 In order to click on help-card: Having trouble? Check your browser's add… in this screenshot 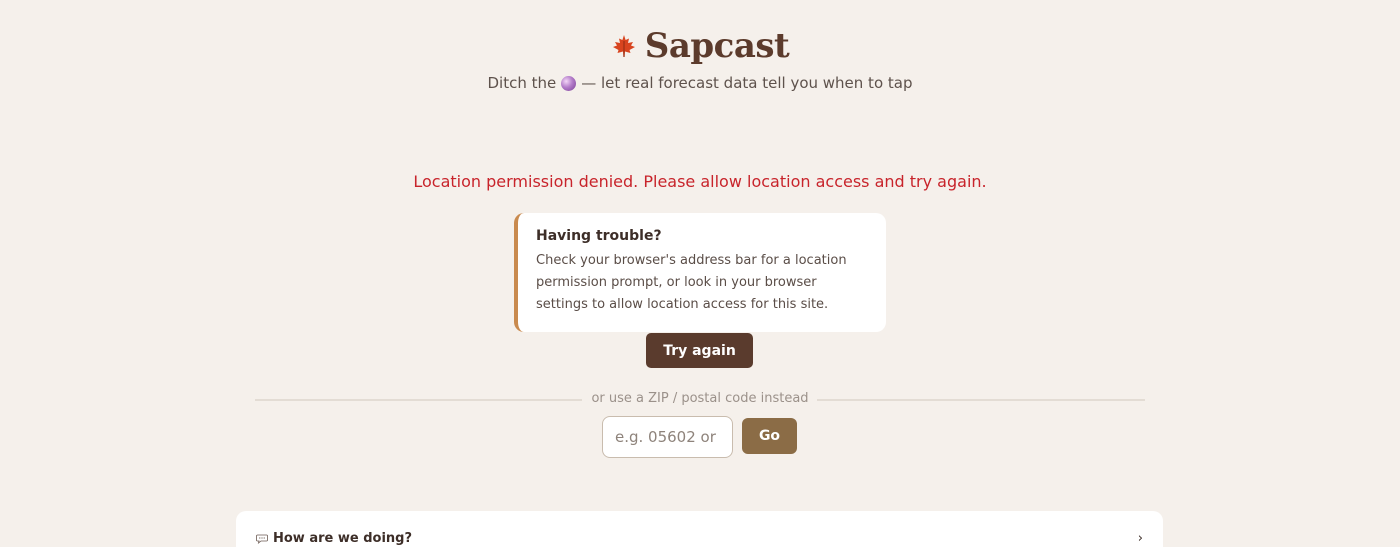, I will do `click(700, 272)`.